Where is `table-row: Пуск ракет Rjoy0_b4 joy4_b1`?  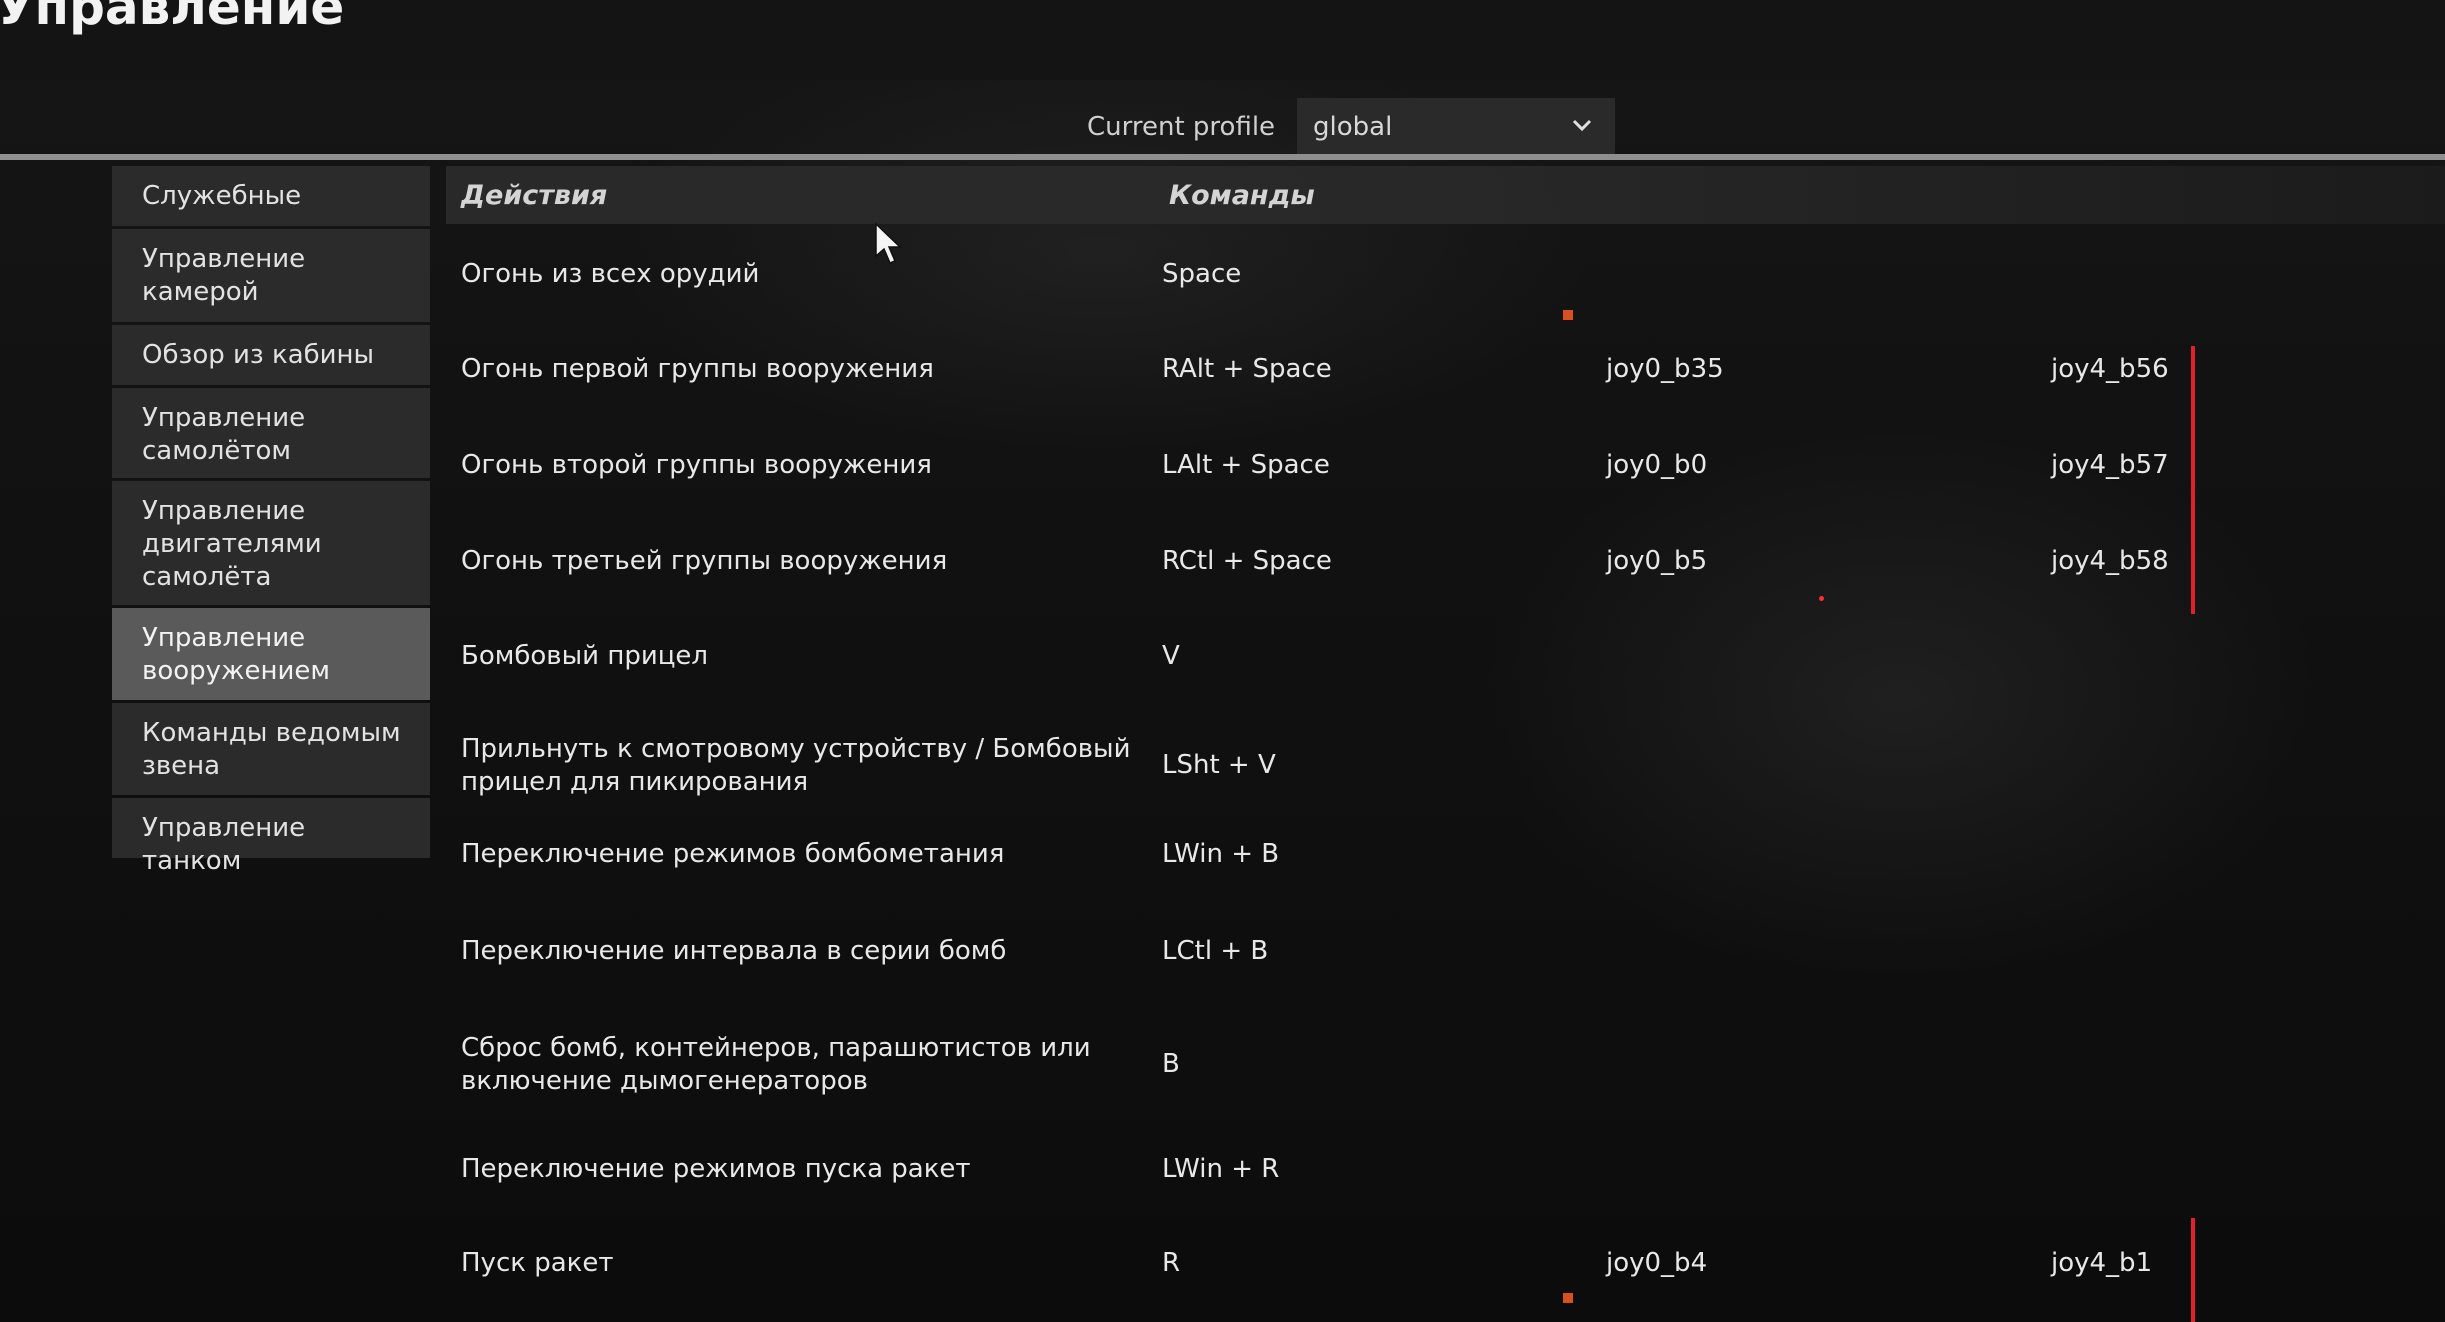 table-row: Пуск ракет Rjoy0_b4 joy4_b1 is located at coordinates (1396, 1280).